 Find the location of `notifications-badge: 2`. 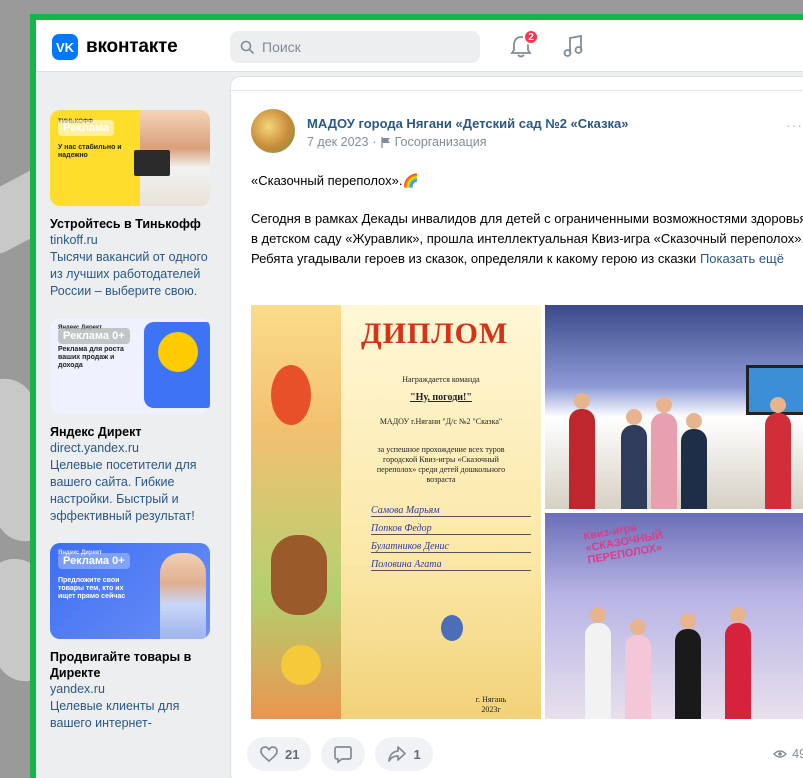

notifications-badge: 2 is located at coordinates (531, 37).